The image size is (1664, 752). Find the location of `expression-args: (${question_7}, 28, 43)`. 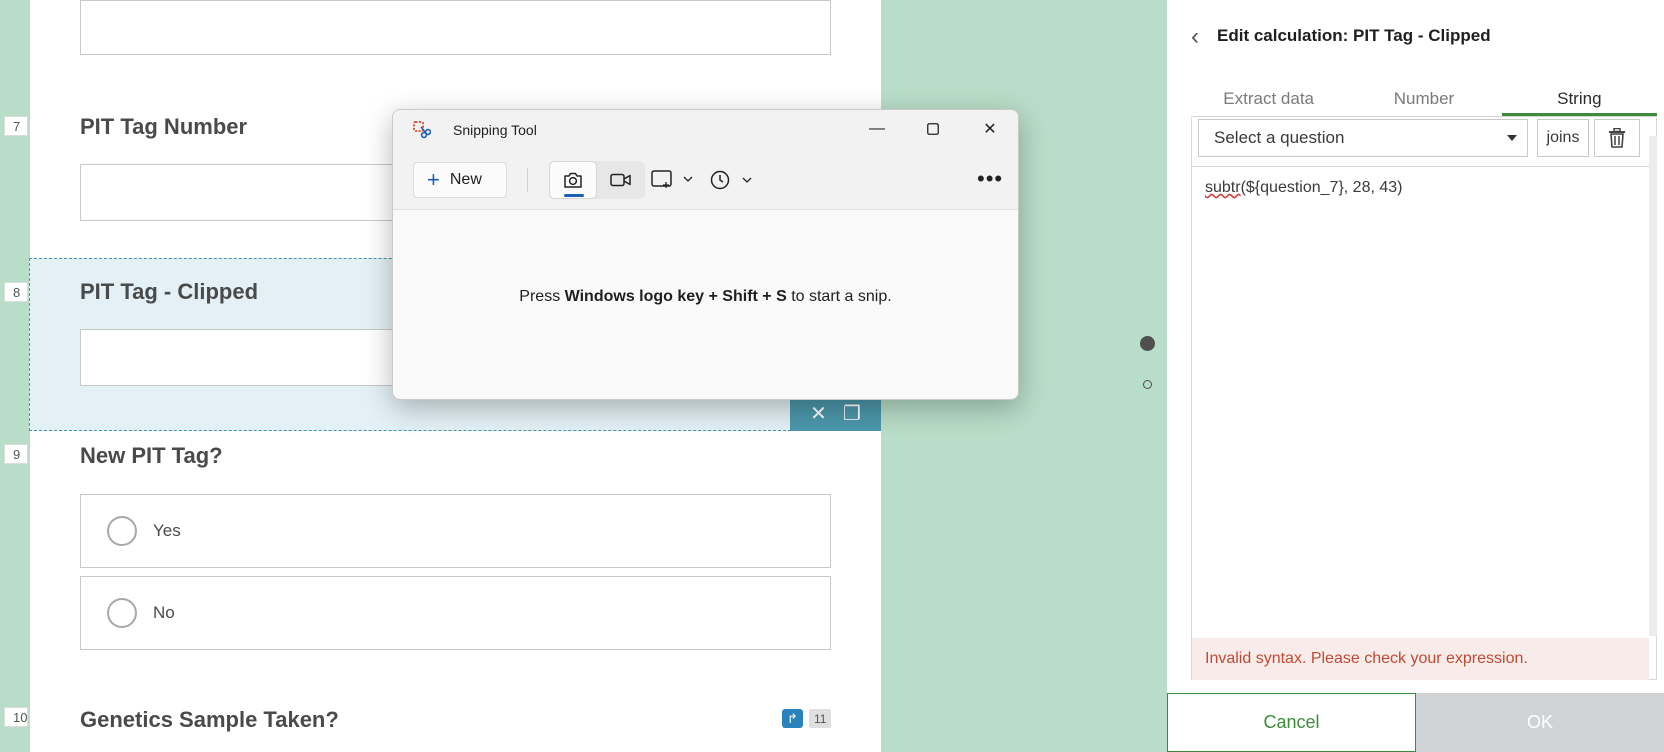

expression-args: (${question_7}, 28, 43) is located at coordinates (1321, 187).